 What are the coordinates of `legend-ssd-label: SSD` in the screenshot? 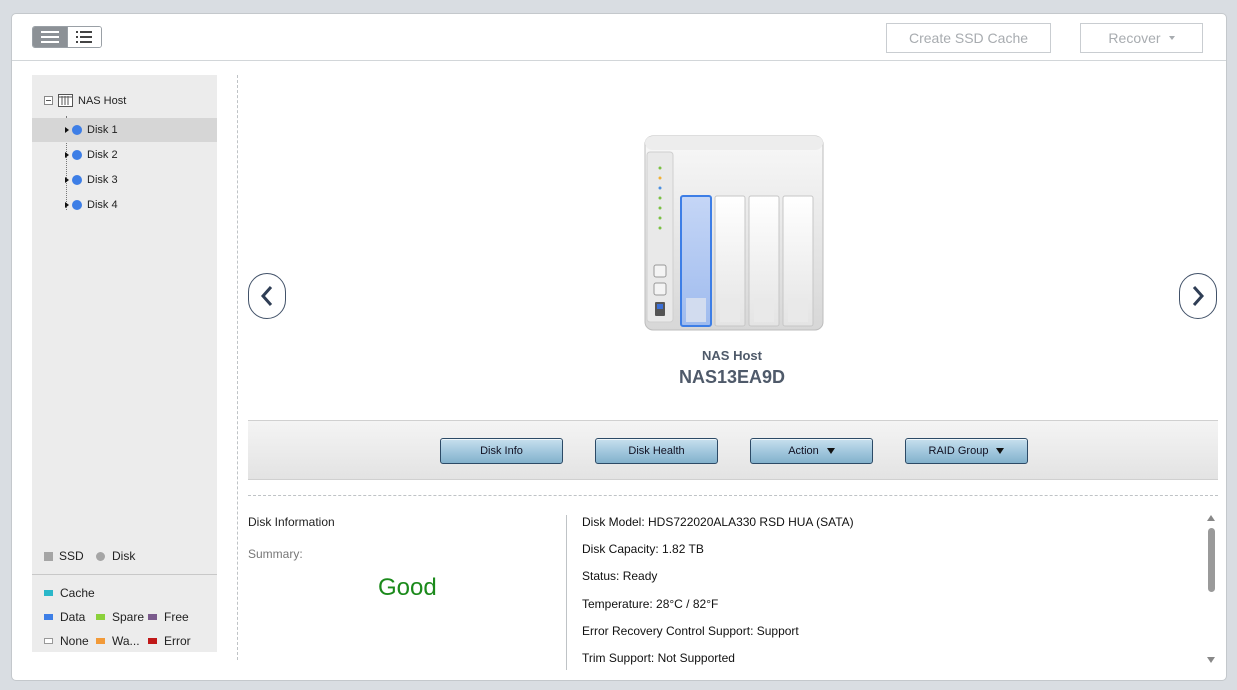 It's located at (71, 556).